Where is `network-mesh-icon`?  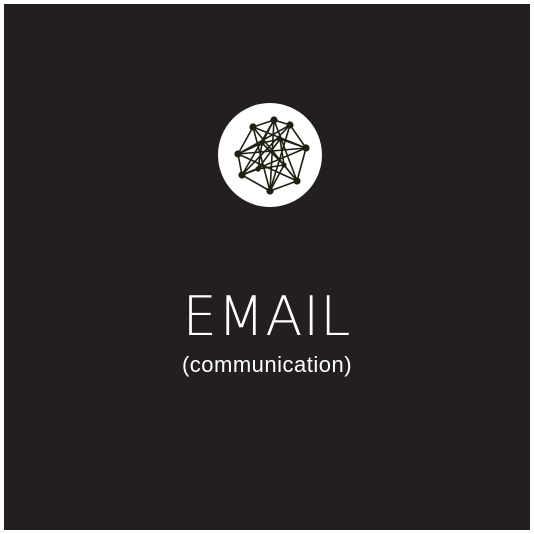
network-mesh-icon is located at coordinates (272, 155).